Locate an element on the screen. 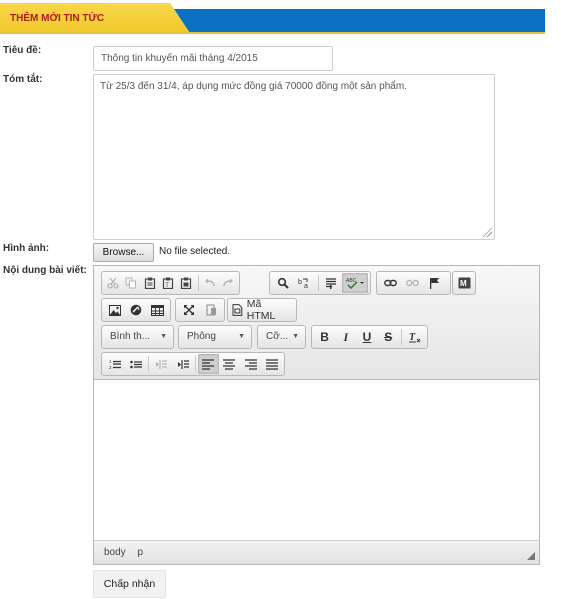  show-blocks-icon is located at coordinates (211, 310).